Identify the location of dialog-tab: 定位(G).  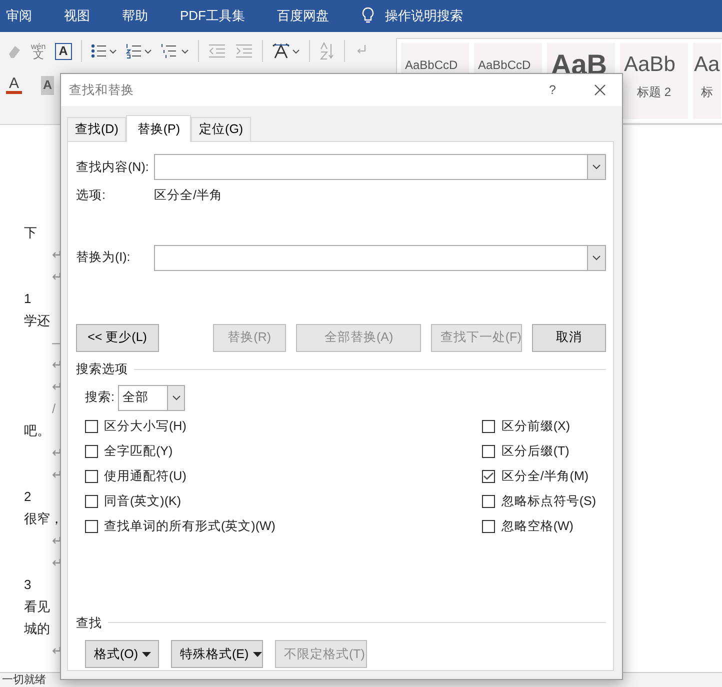
(221, 129).